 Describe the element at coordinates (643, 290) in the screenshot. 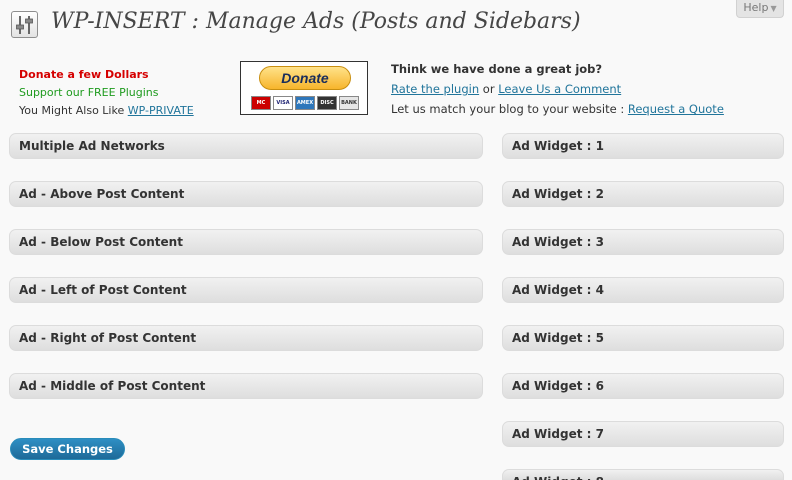

I see `ad-widget-4: Ad Widget : 4` at that location.